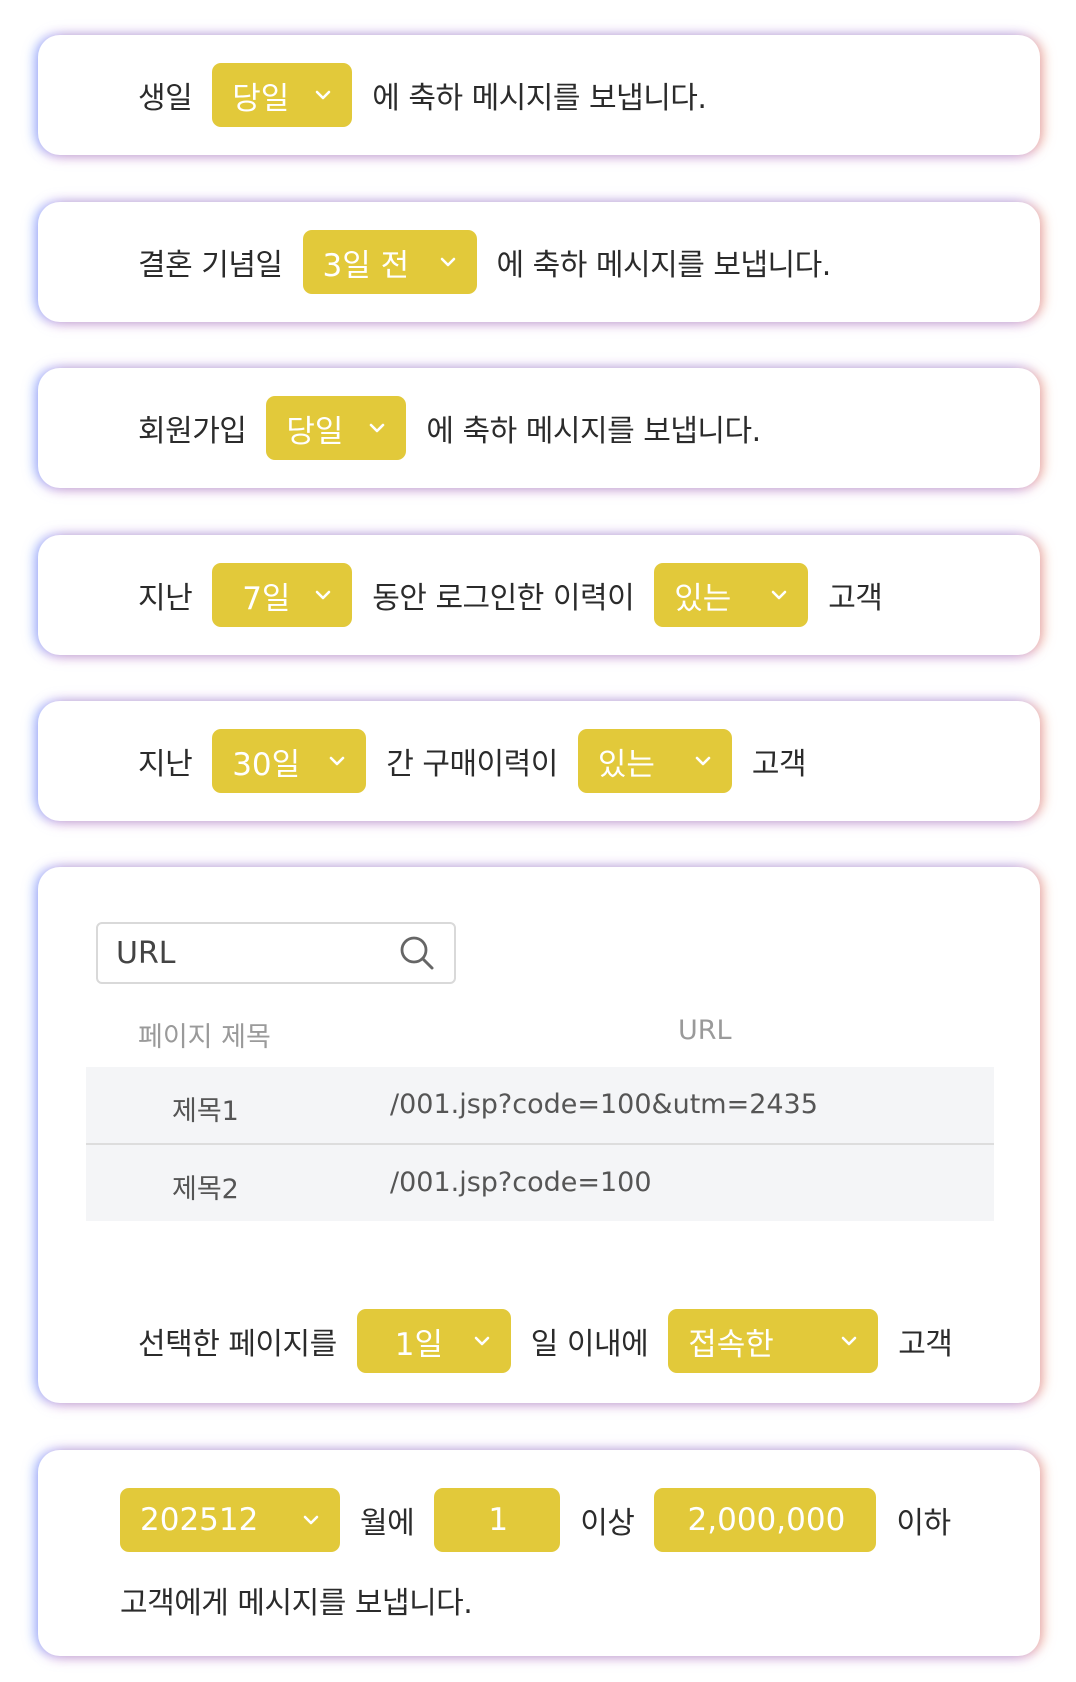  I want to click on min-suffix: 이상, so click(607, 1523).